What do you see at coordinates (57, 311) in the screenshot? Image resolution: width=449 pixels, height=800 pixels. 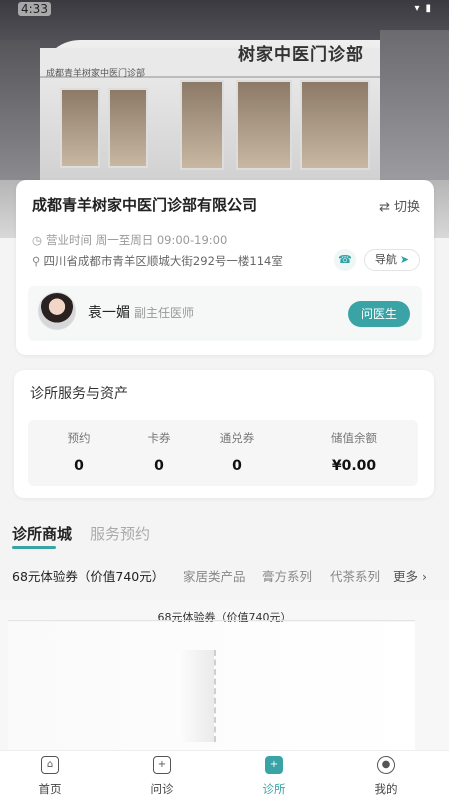 I see `doctor-avatar` at bounding box center [57, 311].